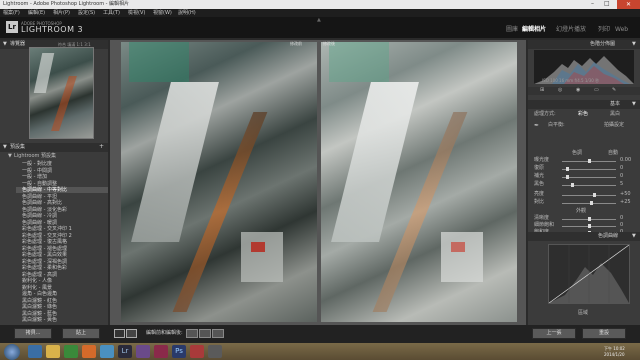 This screenshot has height=360, width=640. What do you see at coordinates (218, 333) in the screenshot?
I see `copy-after-icon` at bounding box center [218, 333].